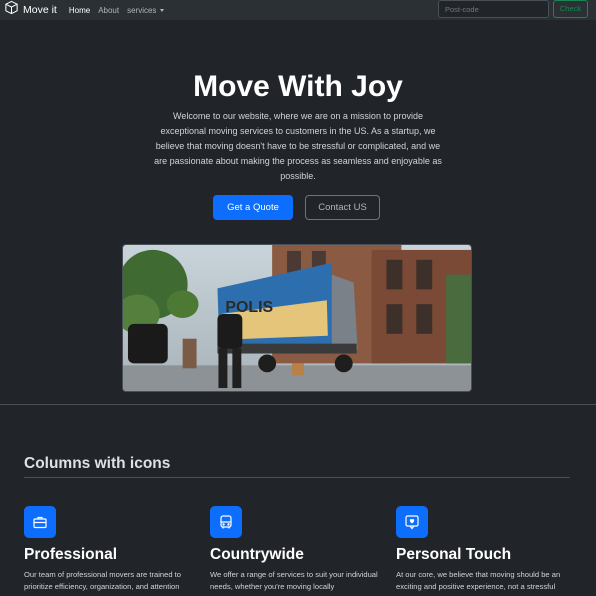 This screenshot has height=596, width=596. What do you see at coordinates (79, 10) in the screenshot?
I see `nav-home: Home` at bounding box center [79, 10].